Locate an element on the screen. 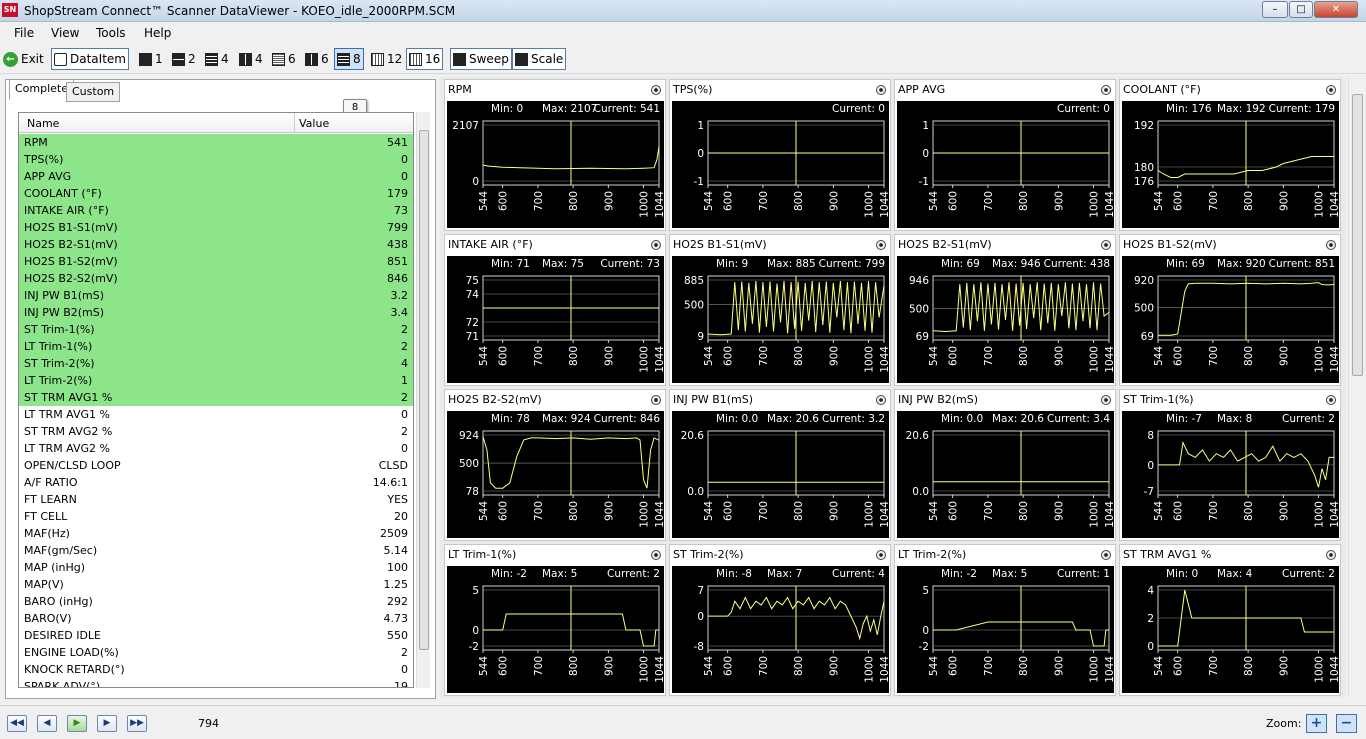 Image resolution: width=1366 pixels, height=739 pixels. table-row: HO2S B1-S1(mV) 799 is located at coordinates (216, 227).